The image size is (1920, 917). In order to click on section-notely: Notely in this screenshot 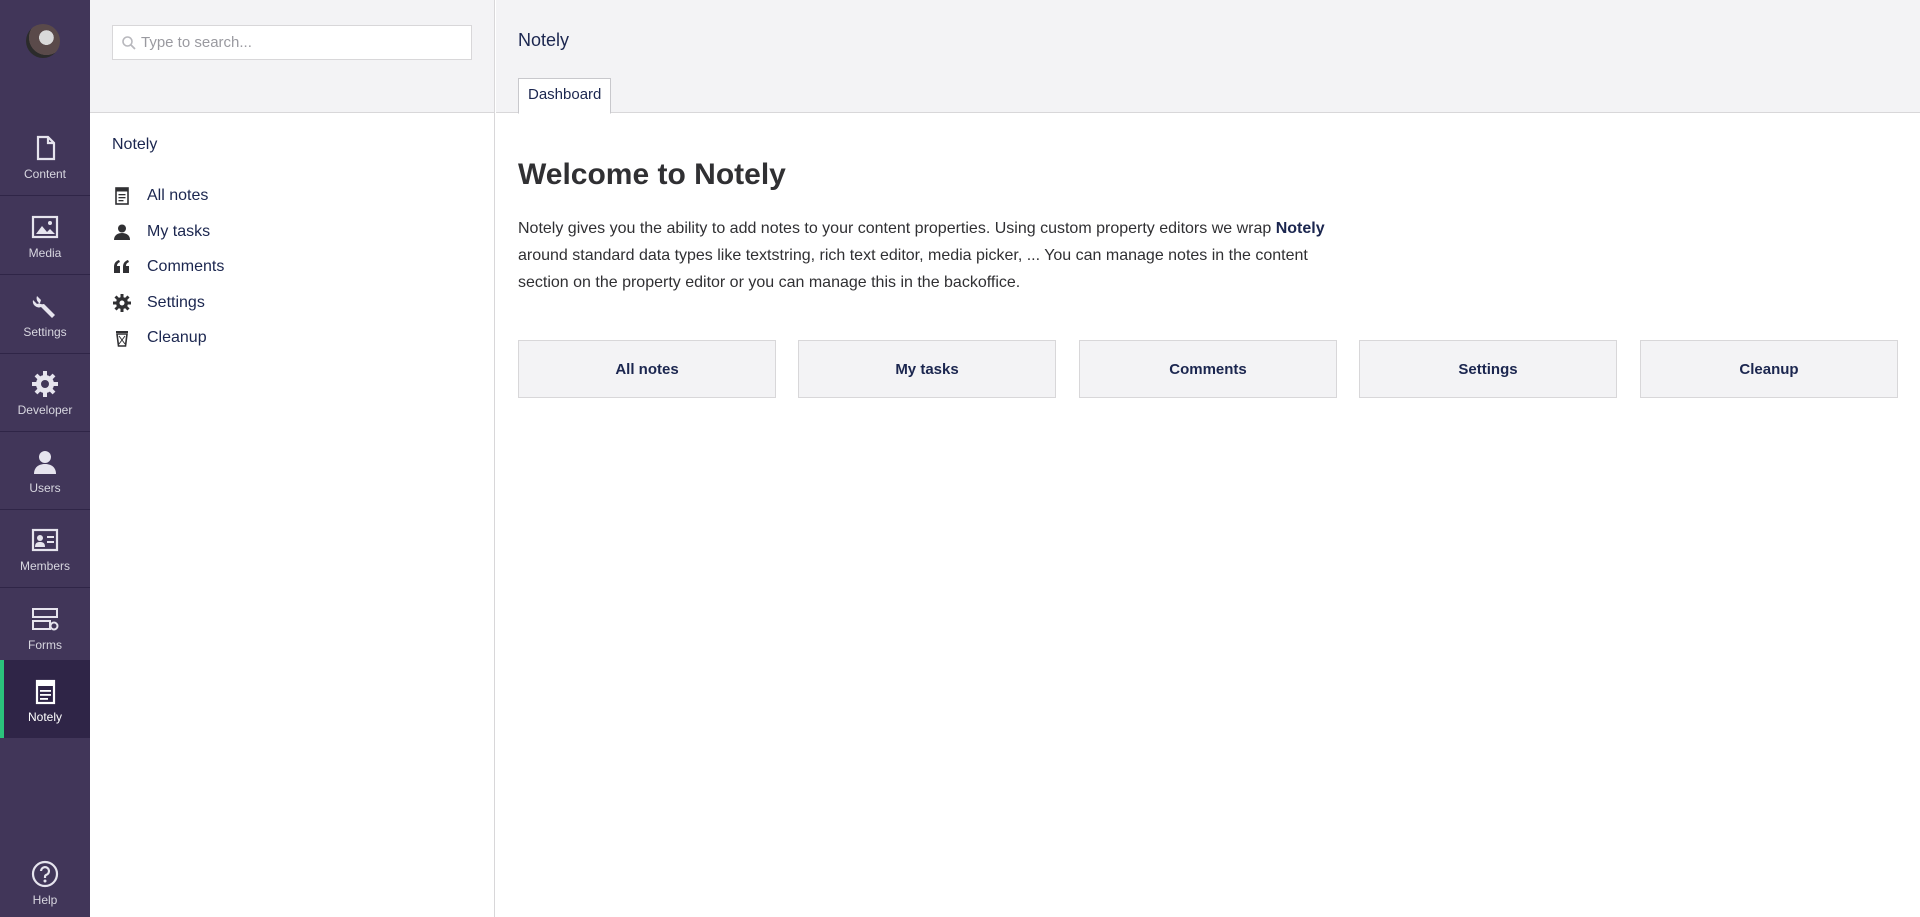, I will do `click(45, 699)`.